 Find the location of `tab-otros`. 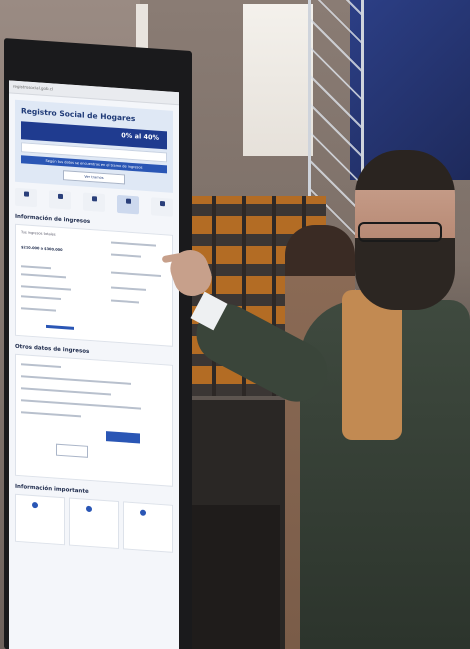

tab-otros is located at coordinates (162, 207).